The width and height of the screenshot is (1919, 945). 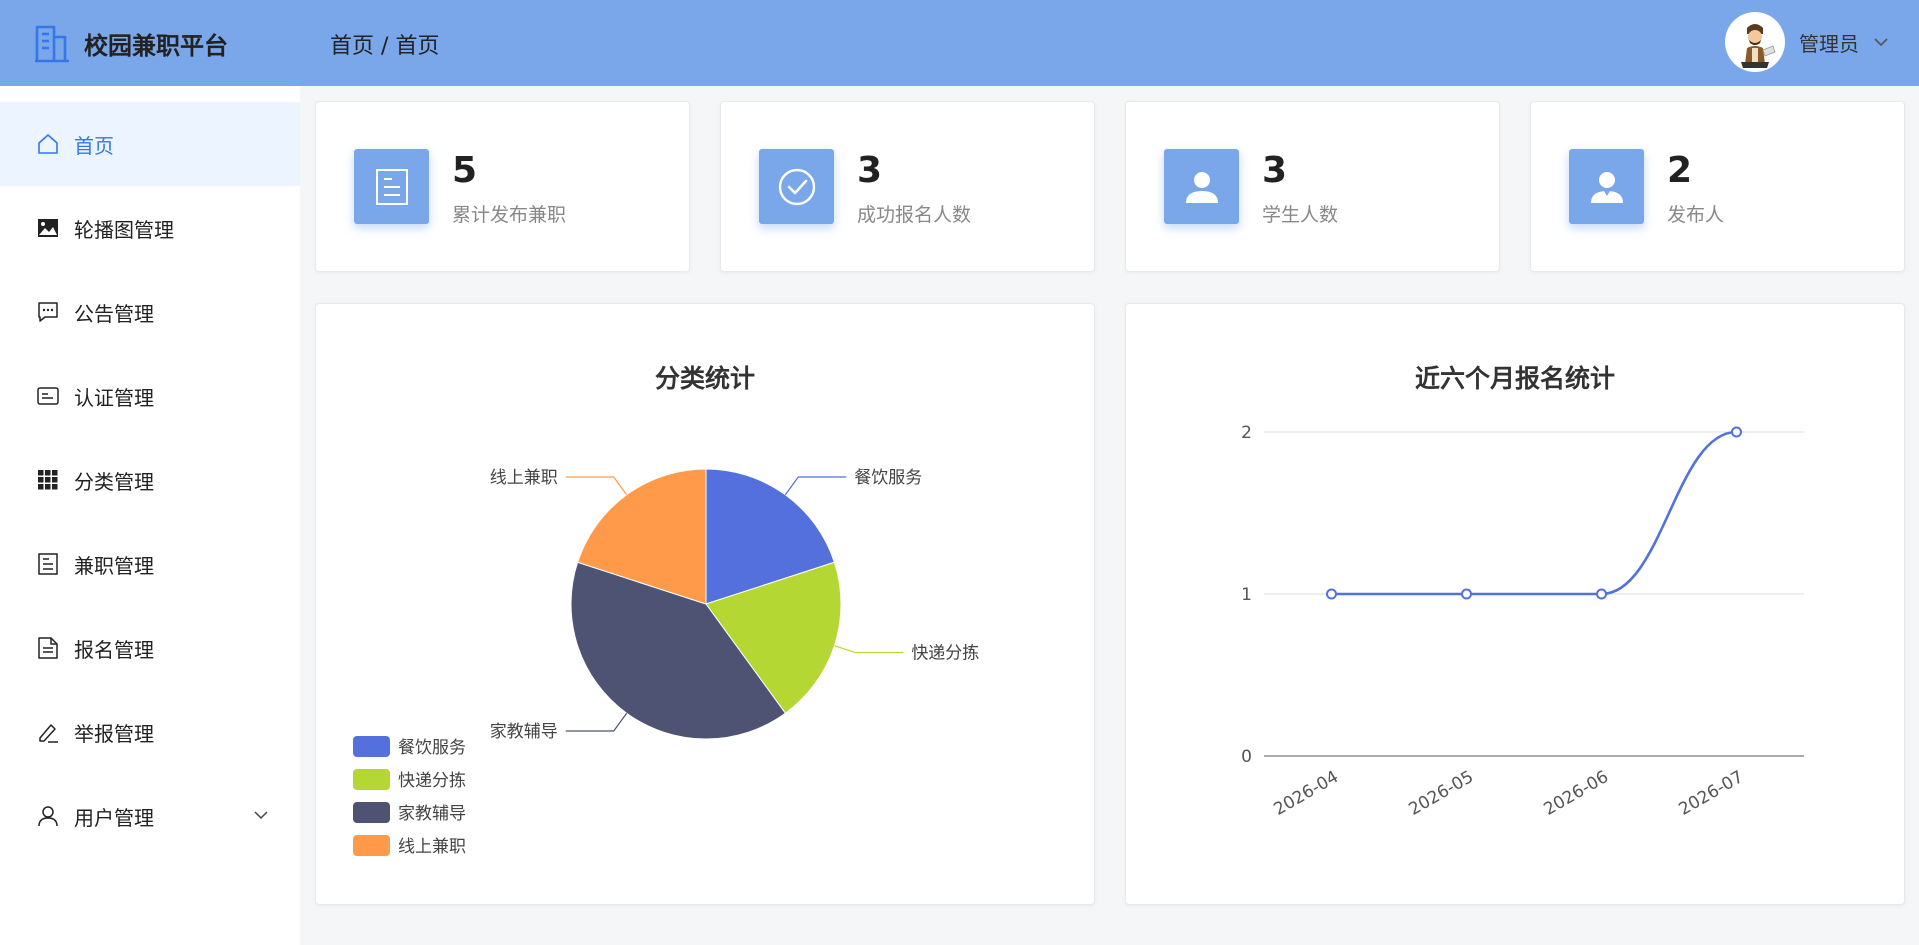 What do you see at coordinates (48, 396) in the screenshot?
I see `id-card-icon` at bounding box center [48, 396].